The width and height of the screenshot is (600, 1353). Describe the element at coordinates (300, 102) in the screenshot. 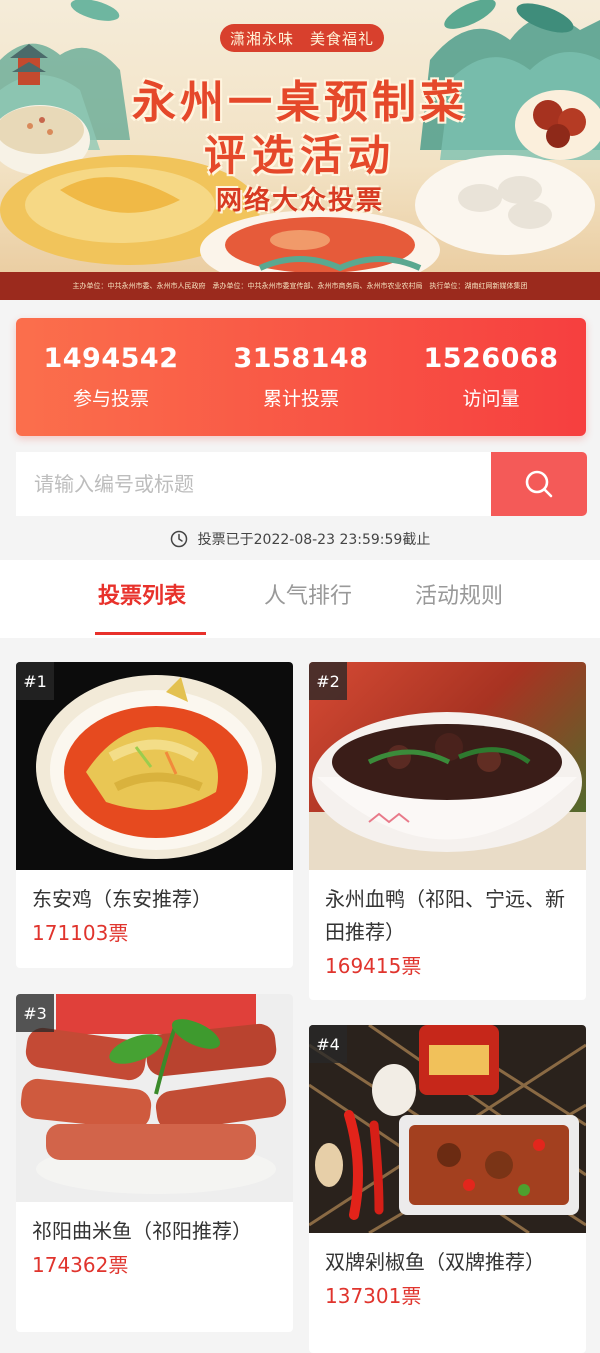

I see `banner-title: 永州一桌预制菜` at that location.